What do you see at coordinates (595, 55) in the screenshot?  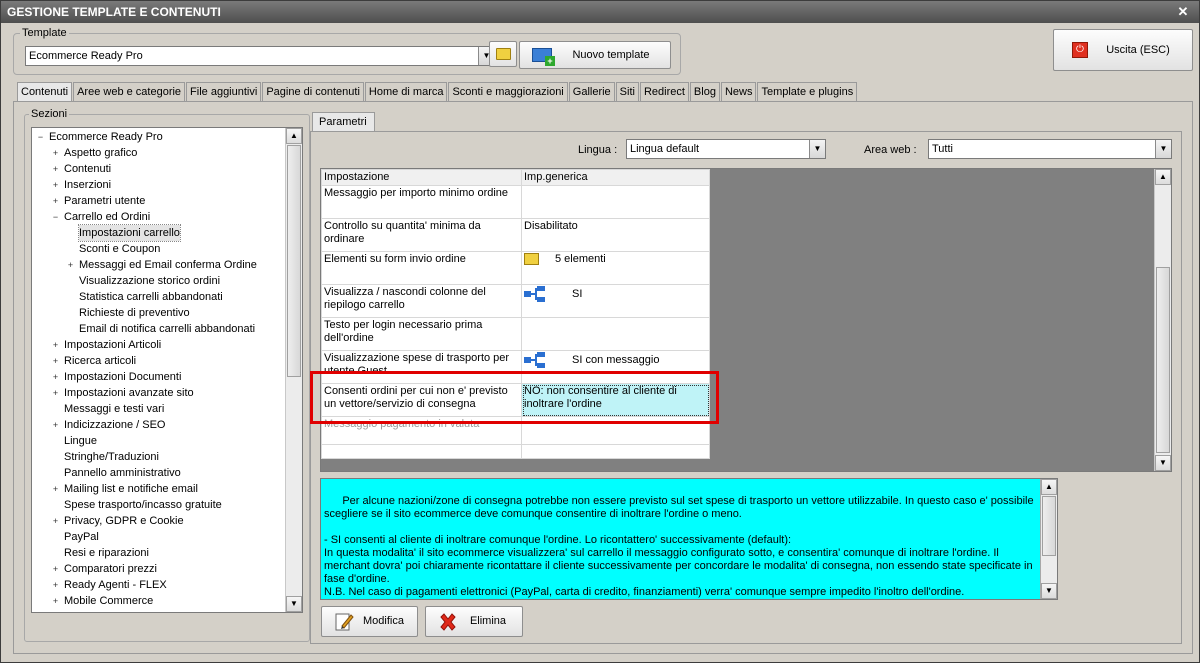 I see `new-template-button: + Nuovo template` at bounding box center [595, 55].